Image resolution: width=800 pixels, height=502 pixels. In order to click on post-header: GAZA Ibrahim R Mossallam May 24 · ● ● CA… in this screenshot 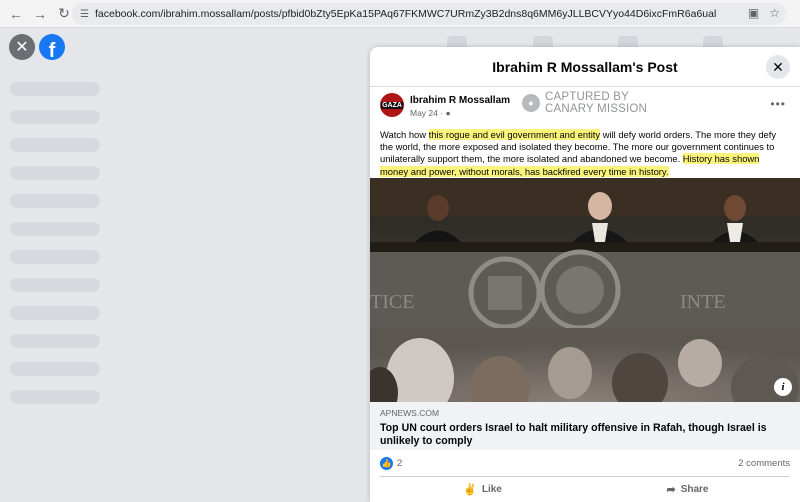, I will do `click(585, 110)`.